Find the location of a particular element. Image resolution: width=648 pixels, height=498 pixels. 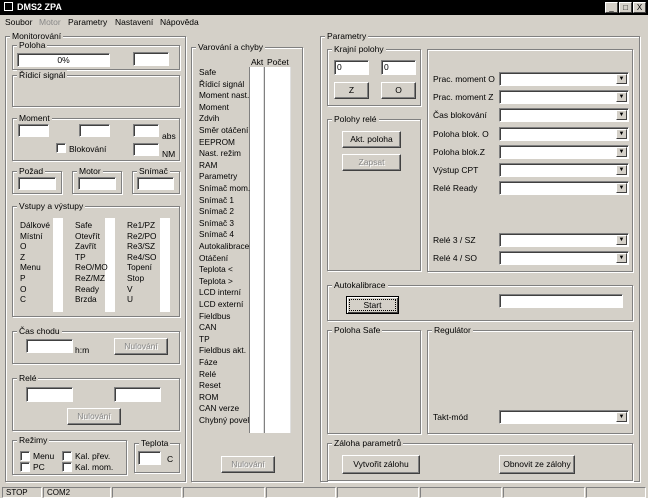

maximize-button: □ is located at coordinates (625, 7).